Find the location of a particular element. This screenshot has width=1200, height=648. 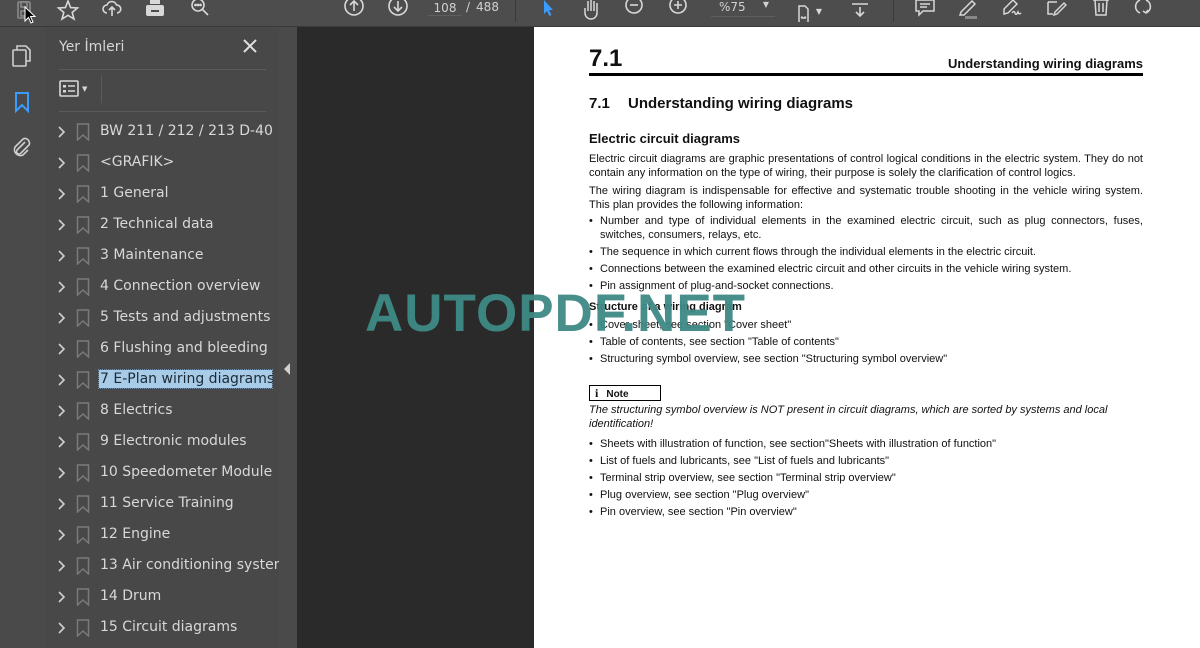

bookmark-options-icon is located at coordinates (69, 88).